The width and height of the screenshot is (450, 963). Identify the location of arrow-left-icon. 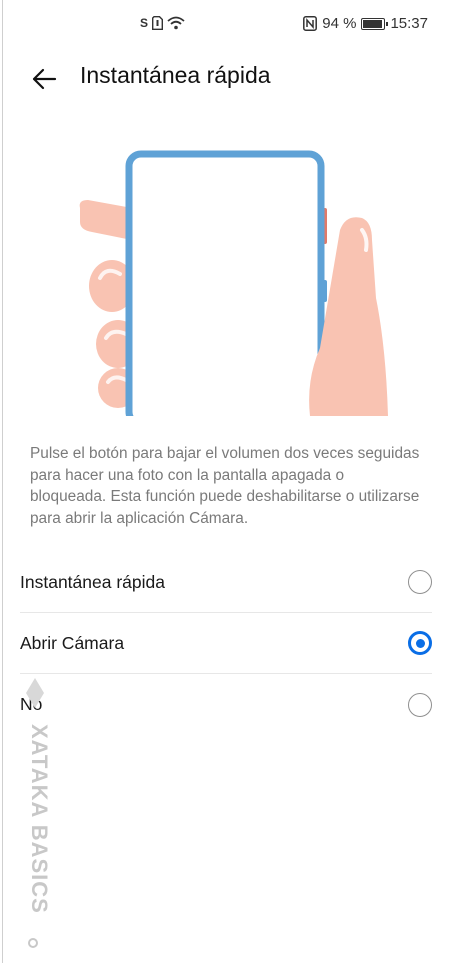
(44, 79).